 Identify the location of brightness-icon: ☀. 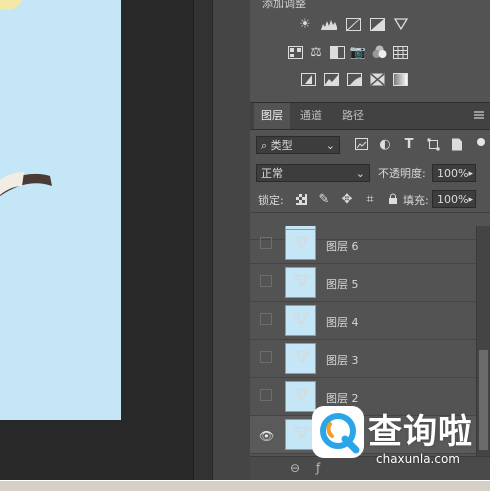
(305, 24).